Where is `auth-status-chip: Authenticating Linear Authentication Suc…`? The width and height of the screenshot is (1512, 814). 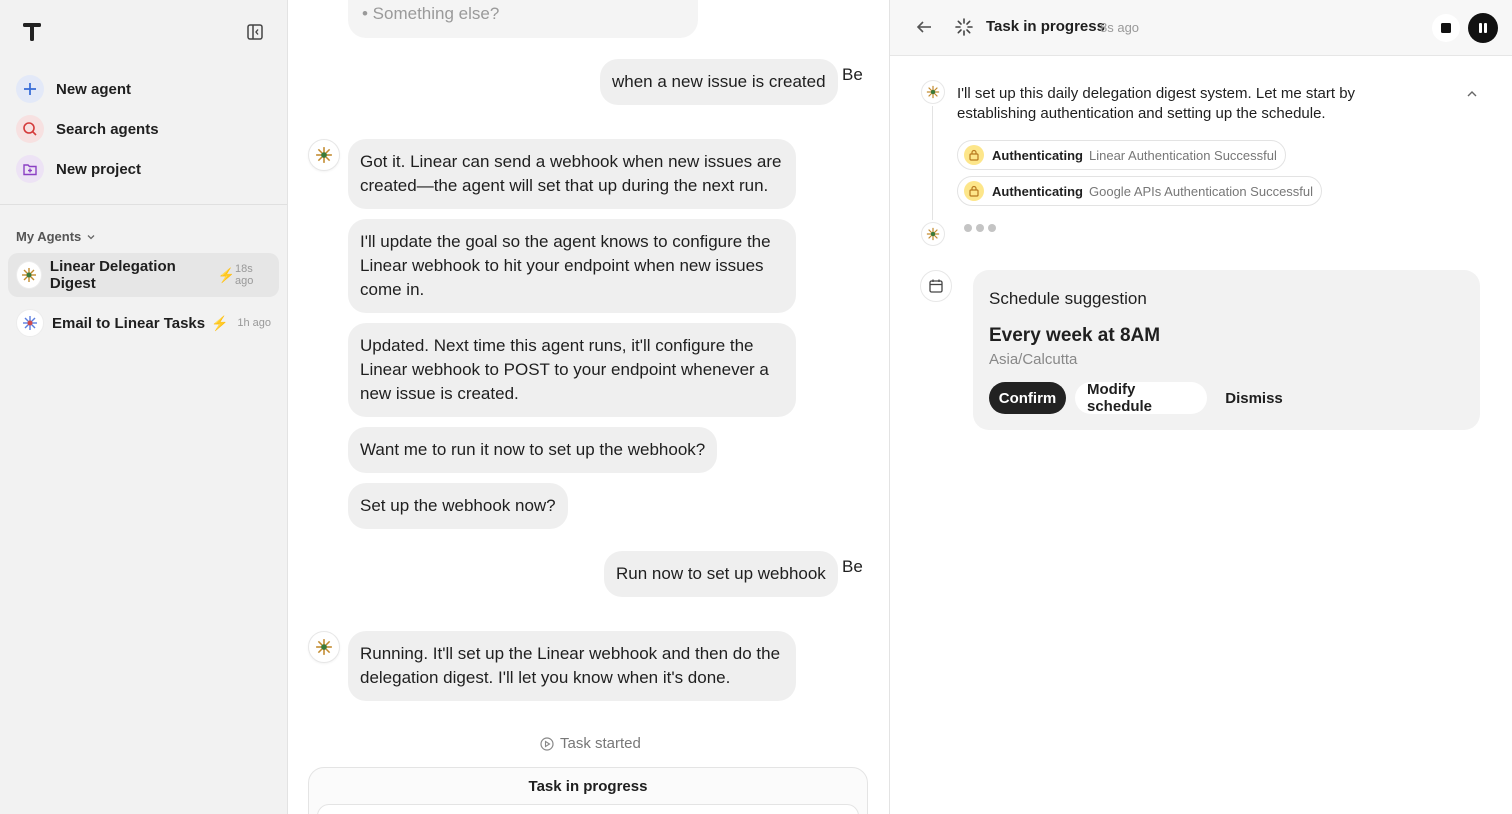 auth-status-chip: Authenticating Linear Authentication Suc… is located at coordinates (1121, 155).